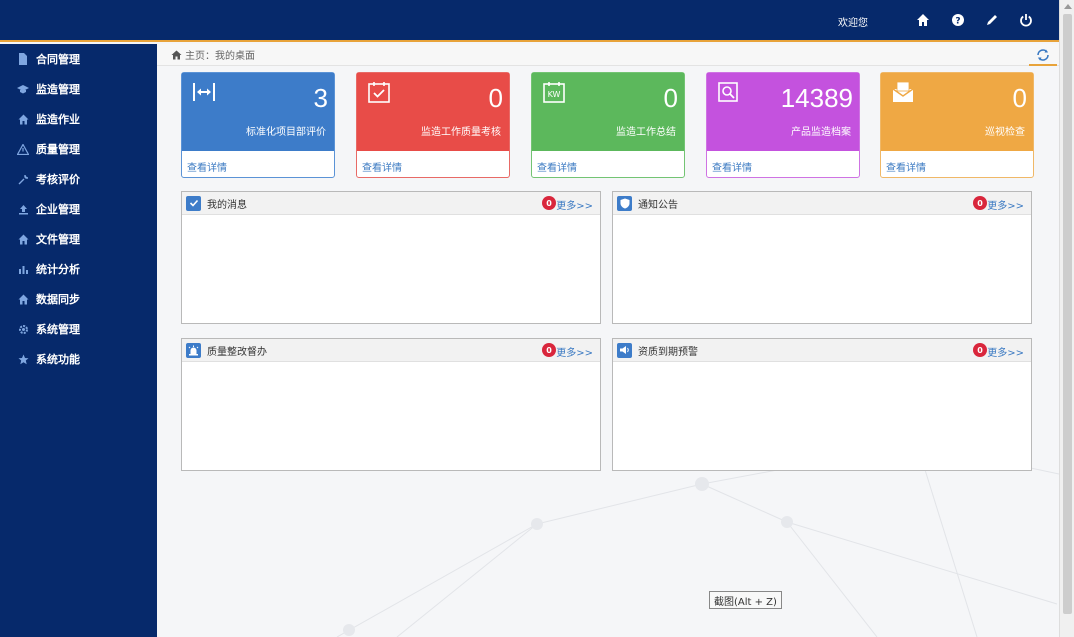 The height and width of the screenshot is (637, 1074). I want to click on panel-title: 通知公告, so click(658, 205).